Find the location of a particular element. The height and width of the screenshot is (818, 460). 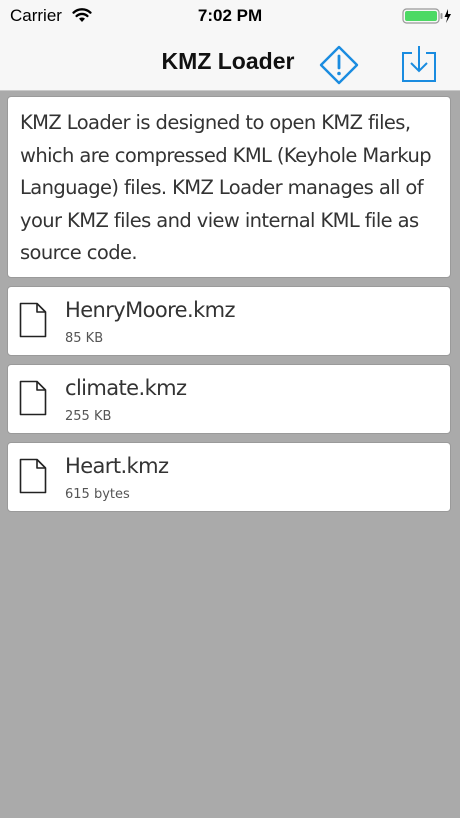

file-name: HenryMoore.kmz is located at coordinates (150, 310).